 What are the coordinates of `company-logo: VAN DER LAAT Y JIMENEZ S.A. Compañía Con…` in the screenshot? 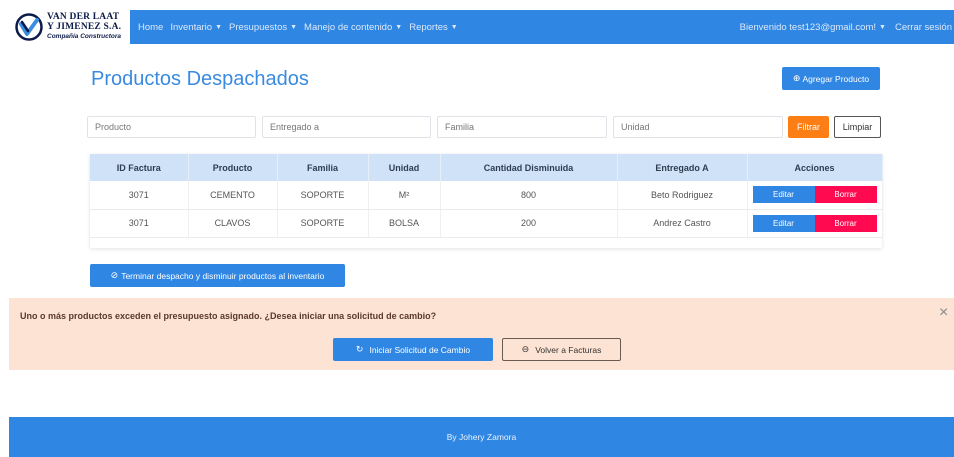 It's located at (69, 27).